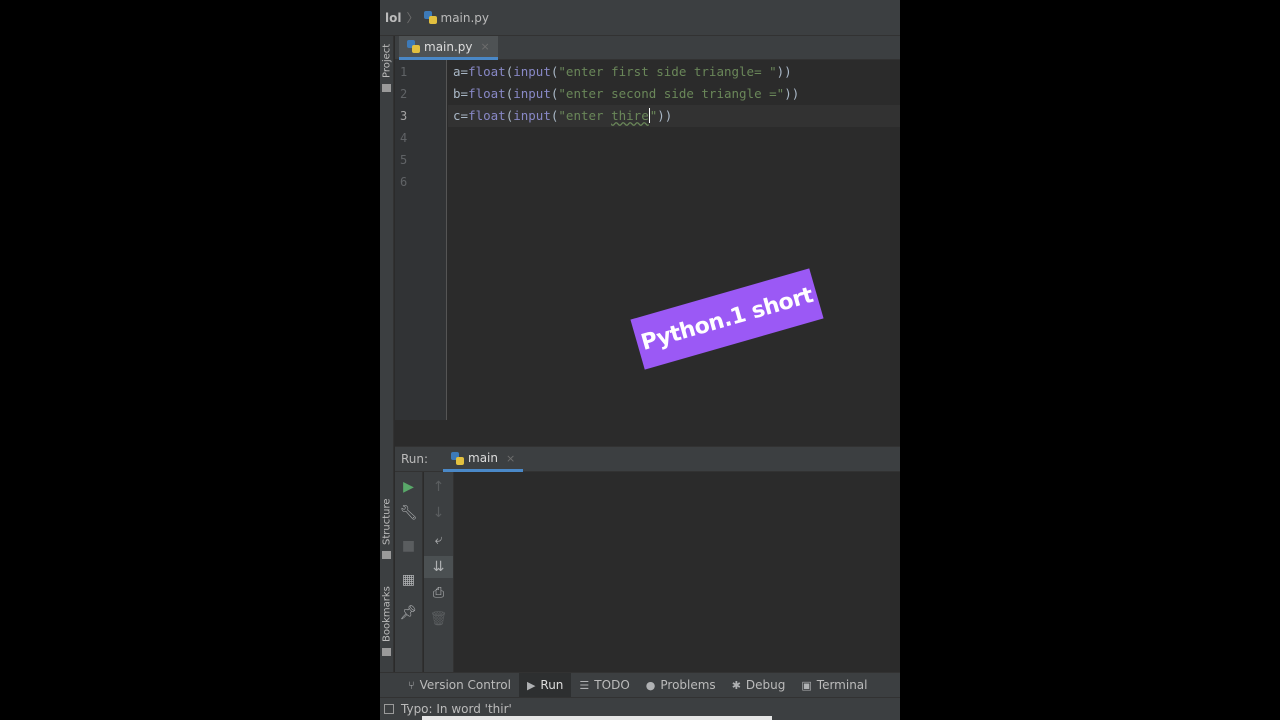 Image resolution: width=1280 pixels, height=720 pixels. What do you see at coordinates (438, 619) in the screenshot?
I see `trash-icon: 🗑︎` at bounding box center [438, 619].